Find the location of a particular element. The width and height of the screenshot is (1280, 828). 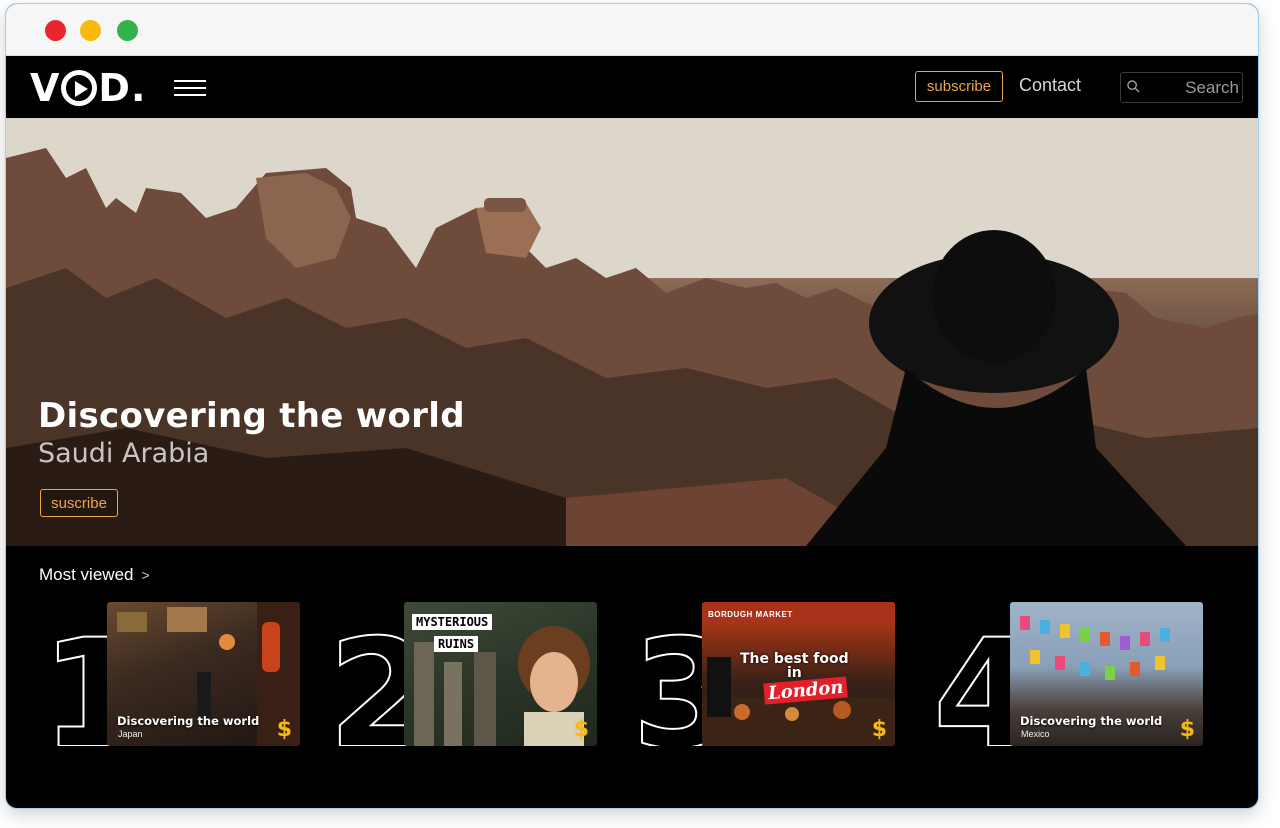

vod-logo: V D. is located at coordinates (88, 88).